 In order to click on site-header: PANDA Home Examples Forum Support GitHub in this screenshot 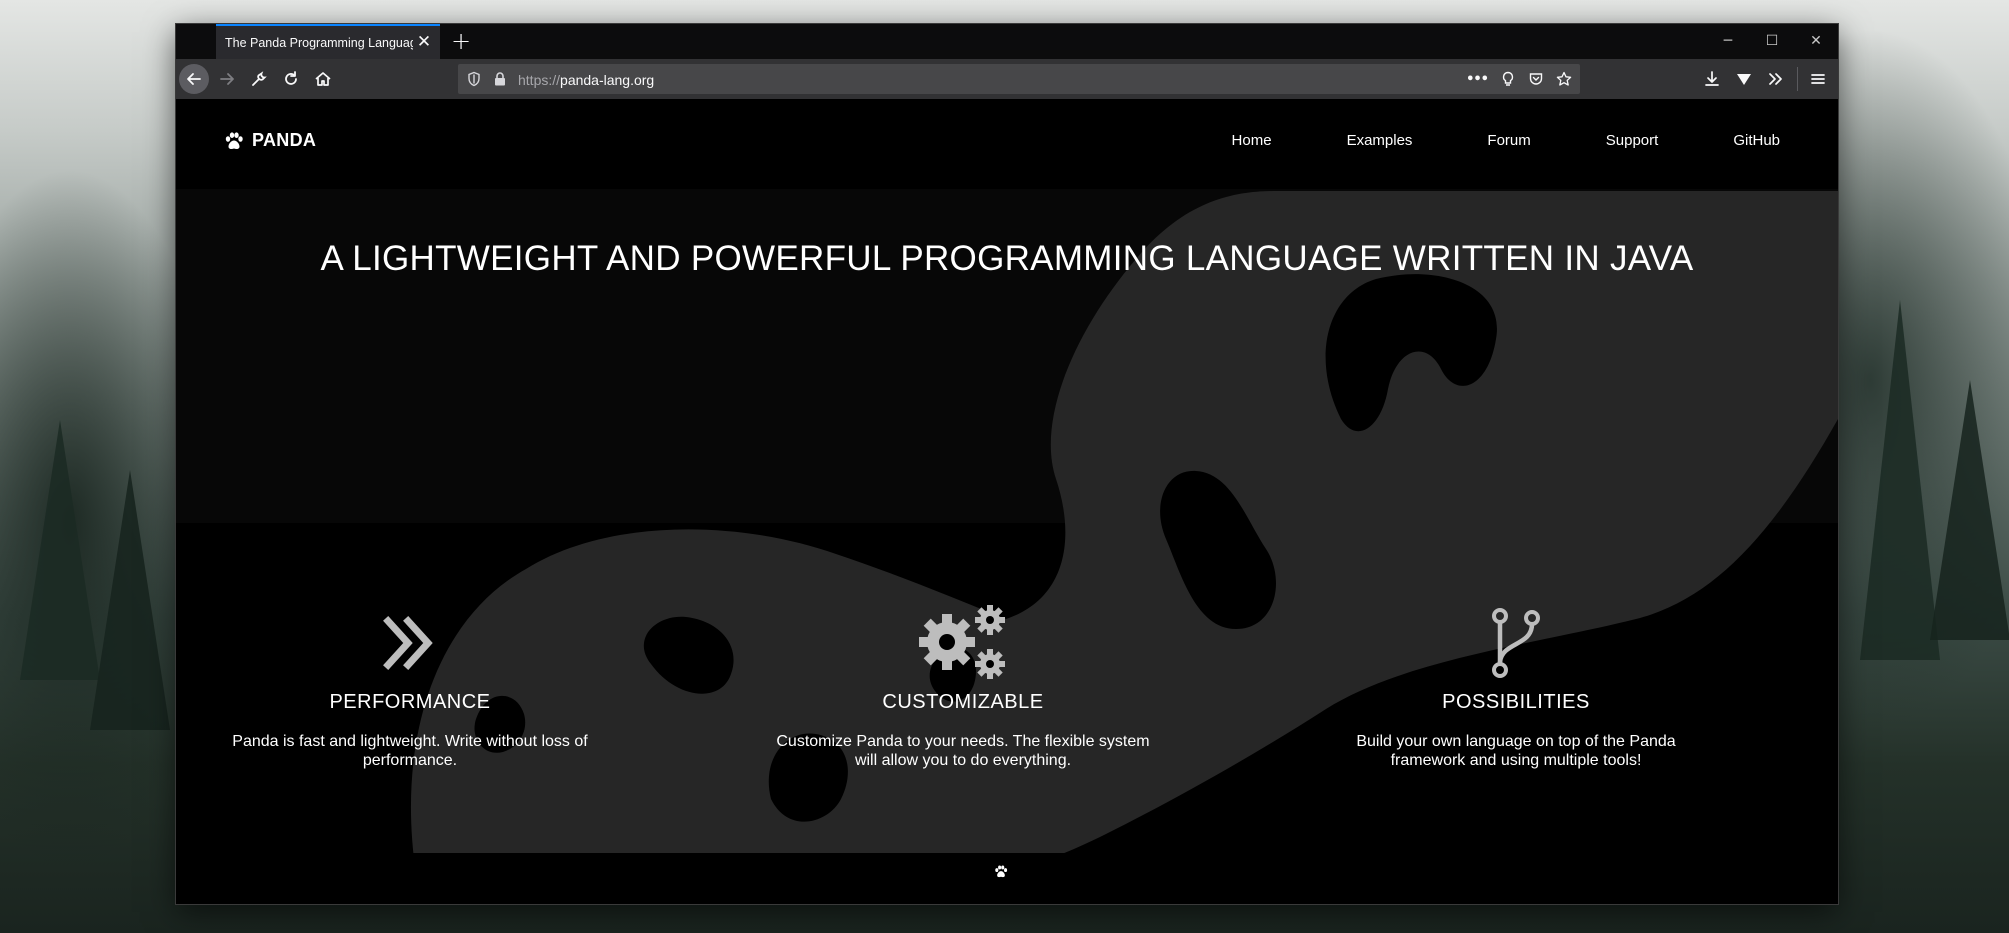, I will do `click(1007, 144)`.